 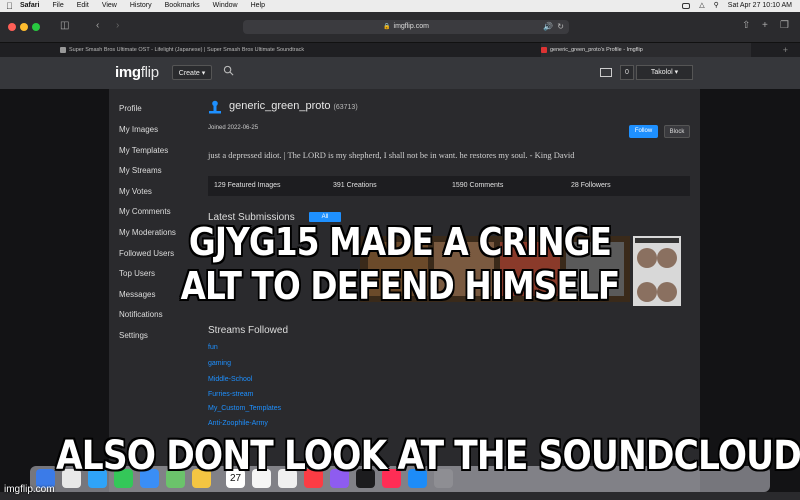 I want to click on stat-creations: 391 Creations, so click(x=355, y=186).